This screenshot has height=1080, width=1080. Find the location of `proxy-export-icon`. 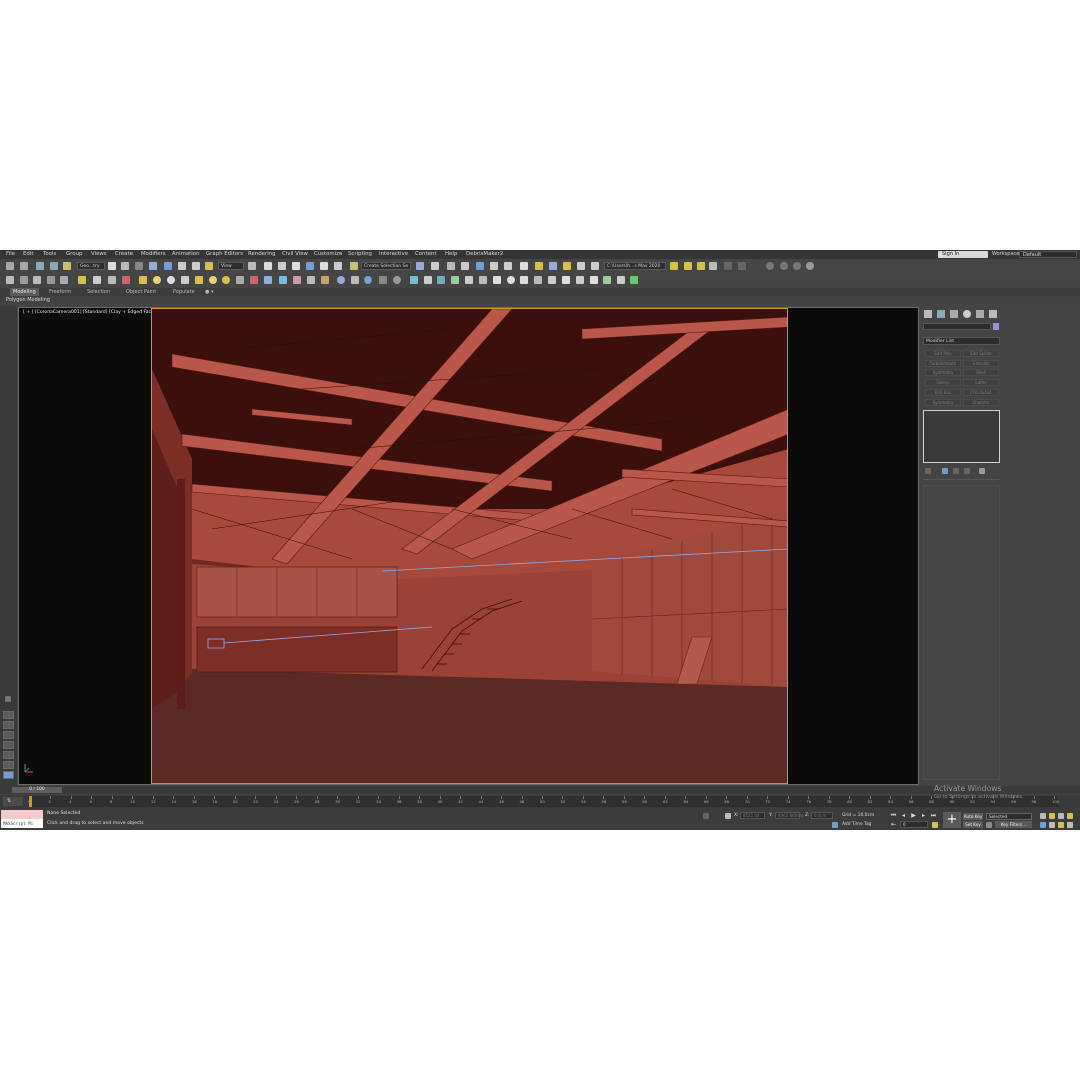

proxy-export-icon is located at coordinates (441, 280).